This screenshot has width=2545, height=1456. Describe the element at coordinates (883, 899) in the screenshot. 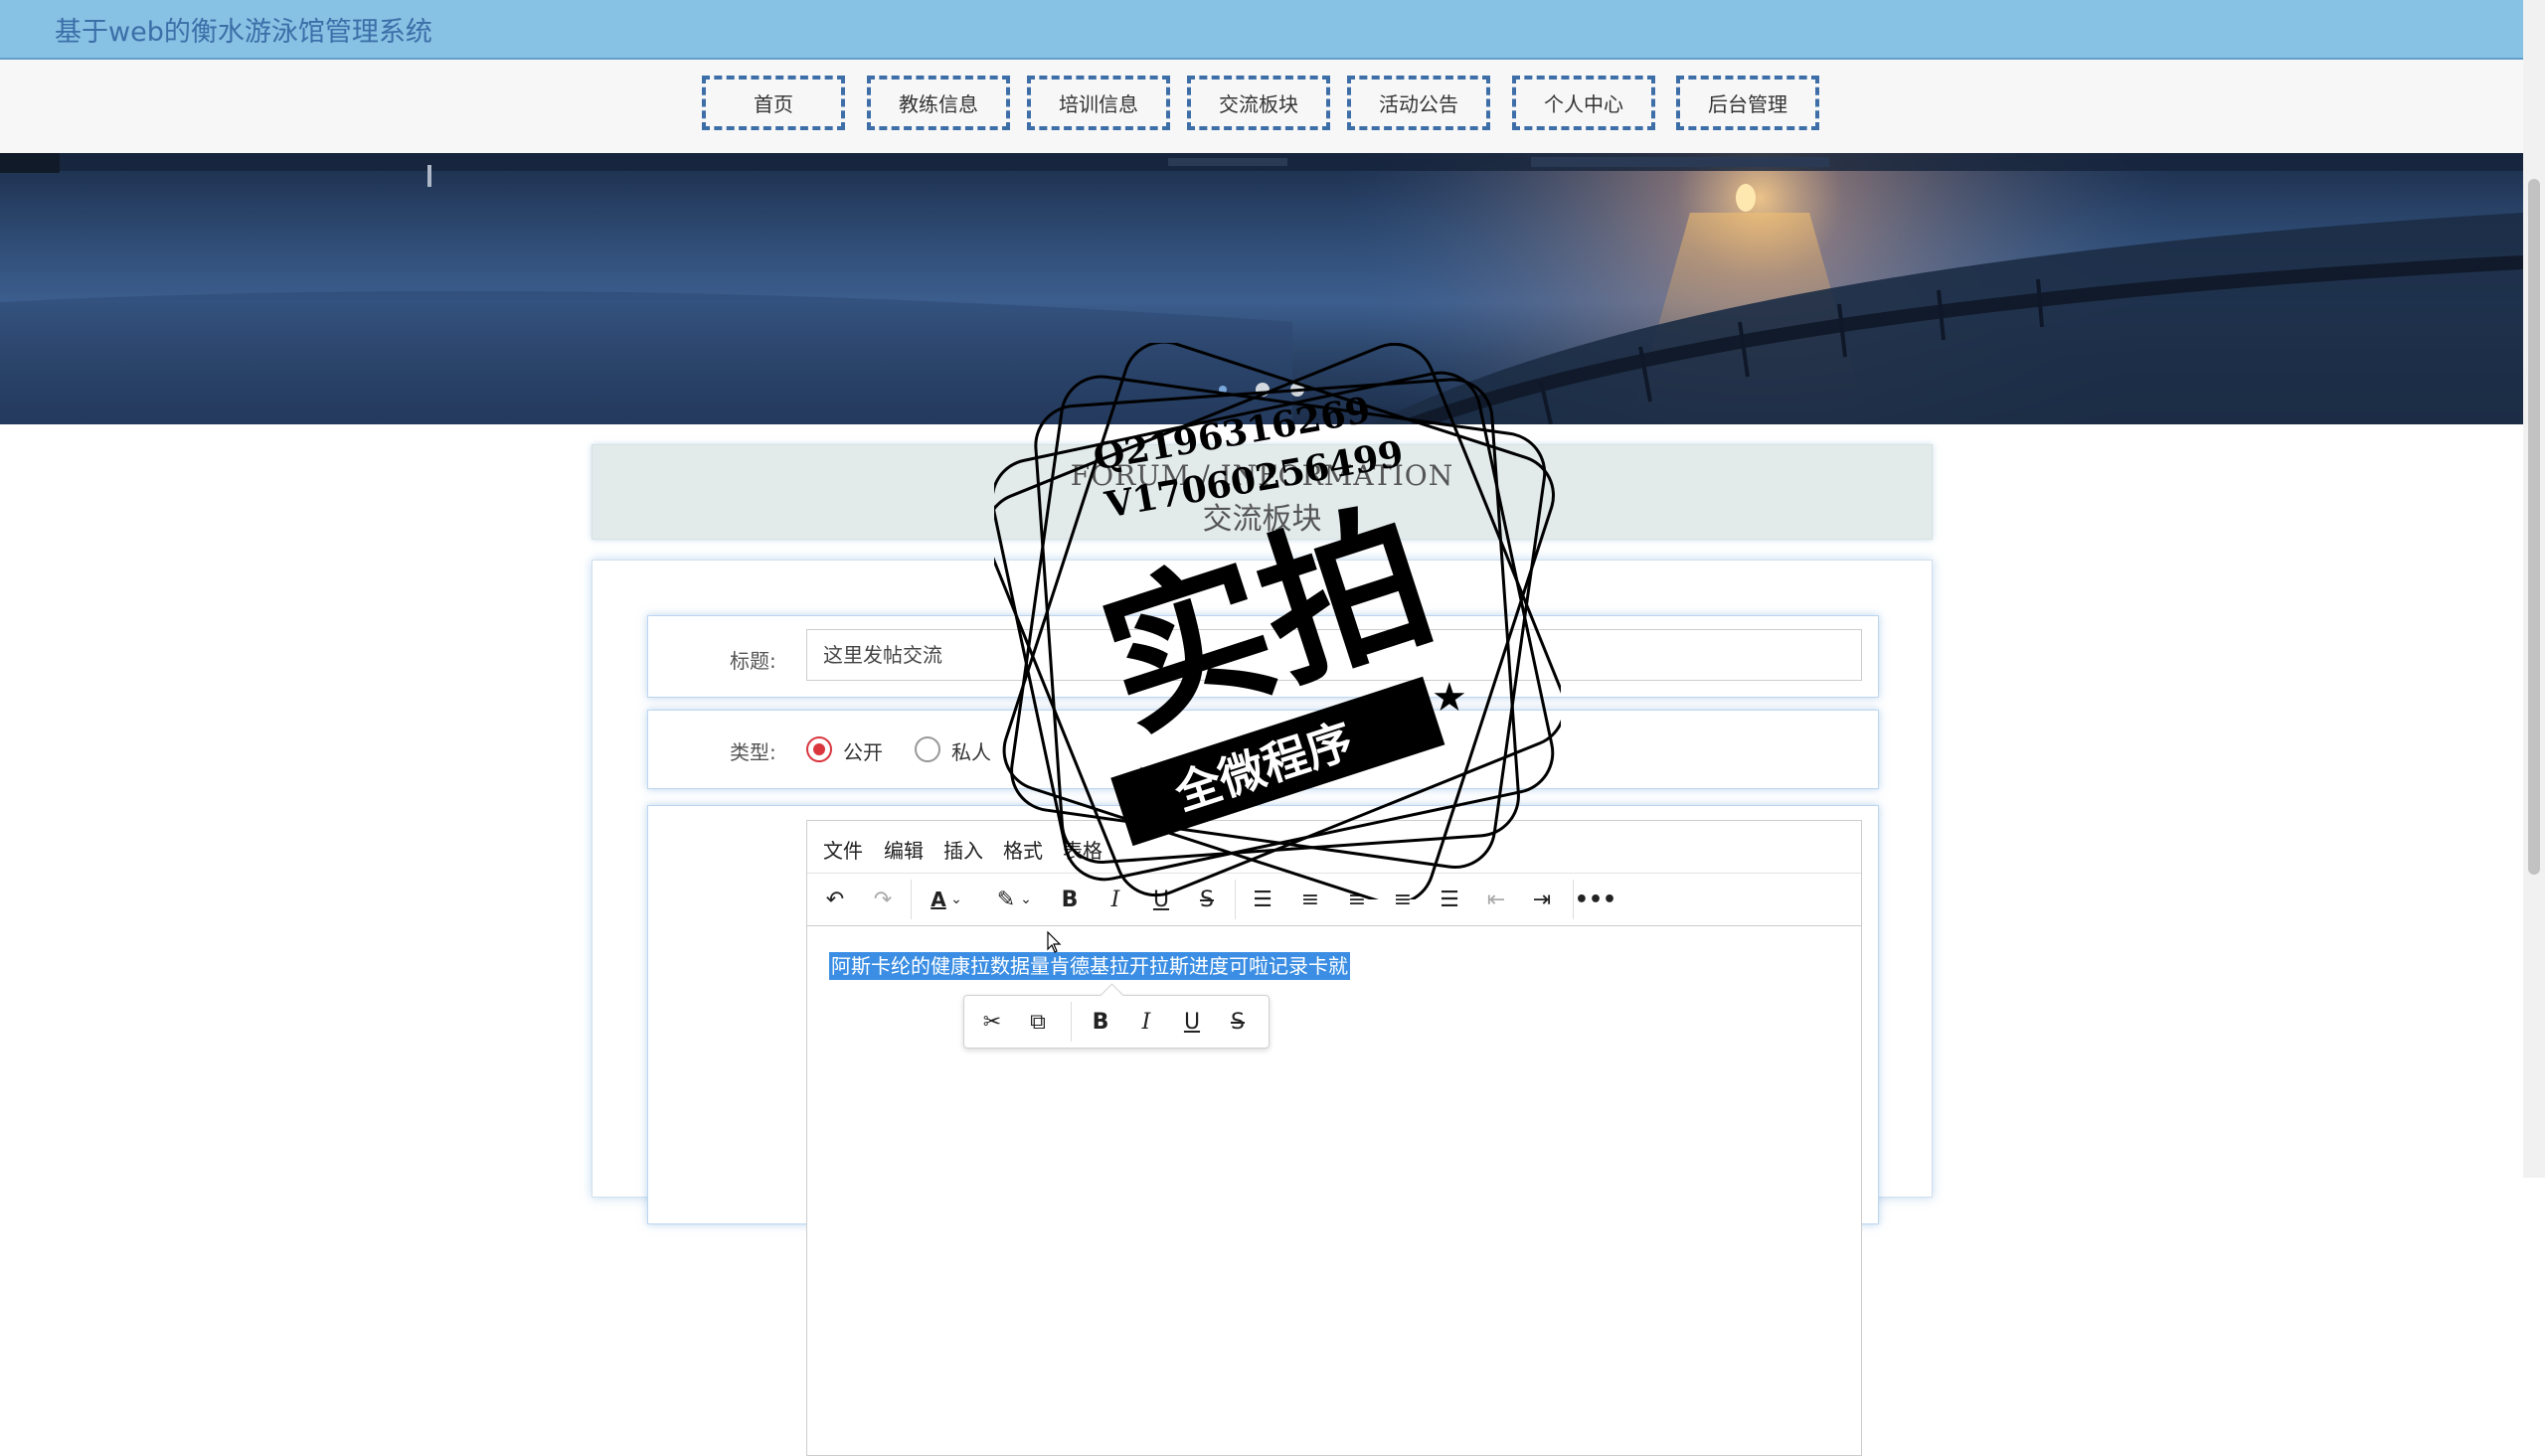

I see `redo-icon: ↷` at that location.